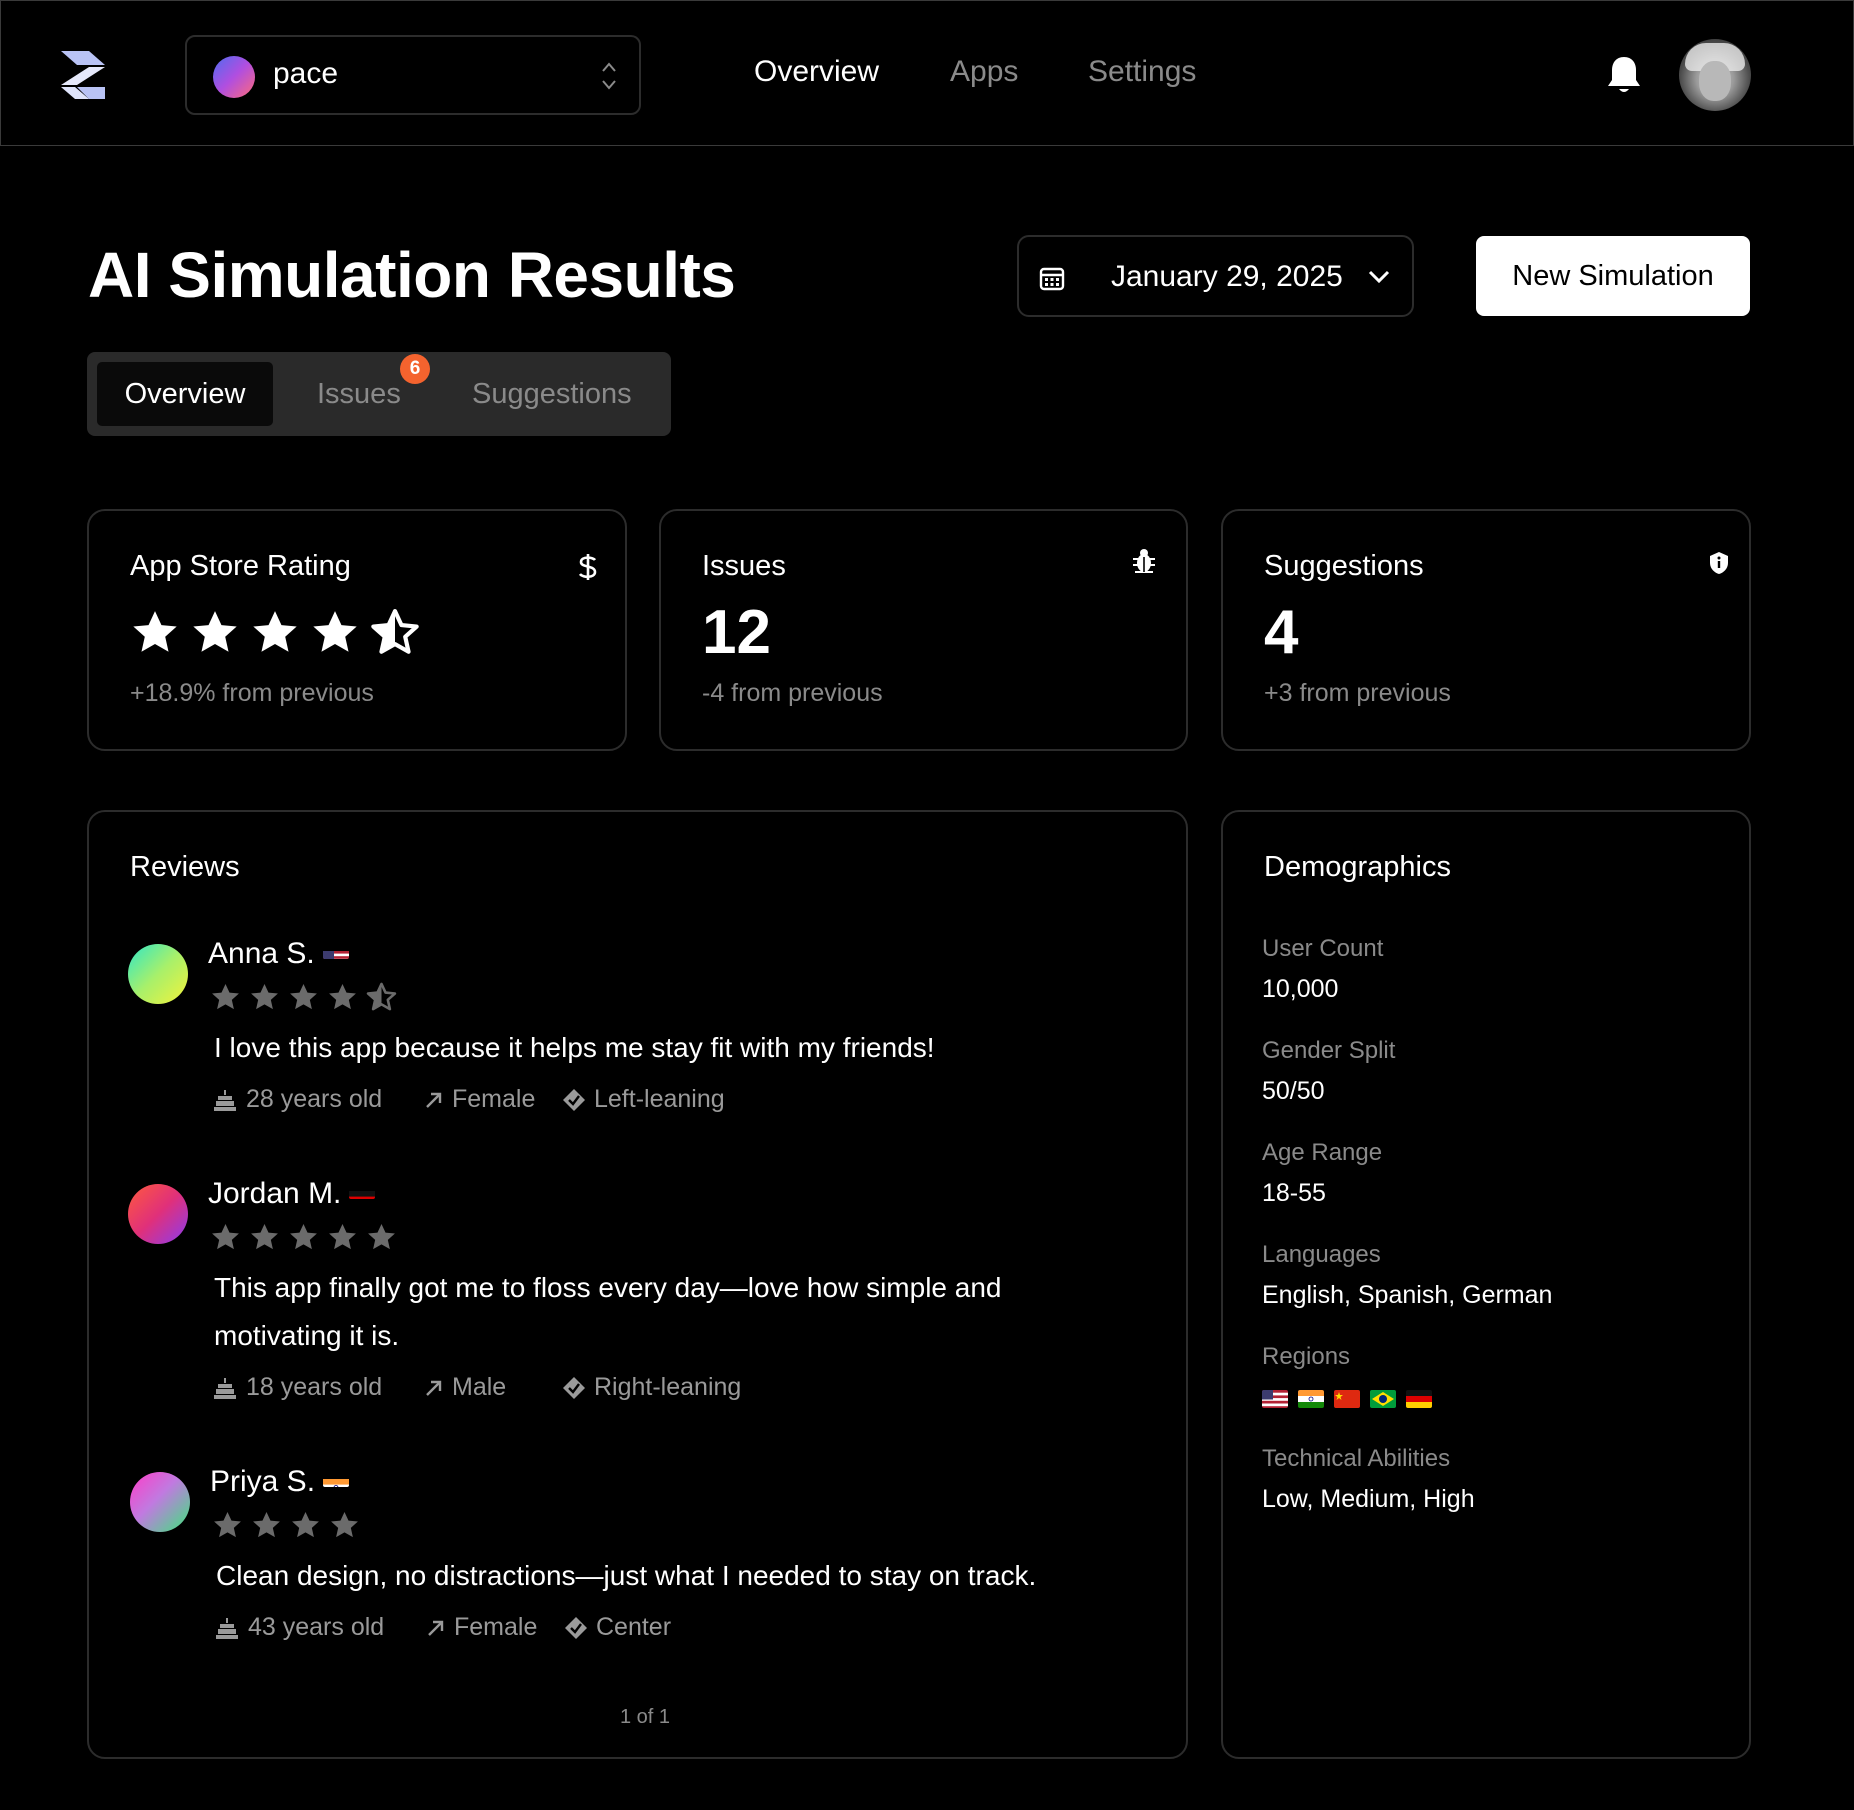 The image size is (1854, 1810). I want to click on card-delta: -4 from previous, so click(792, 693).